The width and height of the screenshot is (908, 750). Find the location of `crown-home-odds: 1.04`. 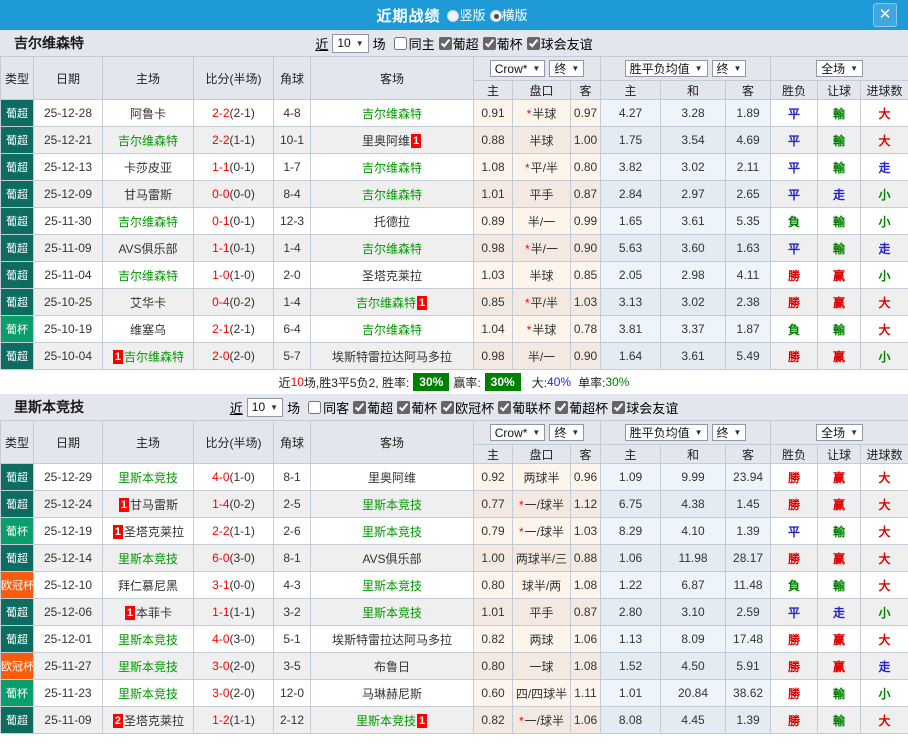

crown-home-odds: 1.04 is located at coordinates (493, 329).